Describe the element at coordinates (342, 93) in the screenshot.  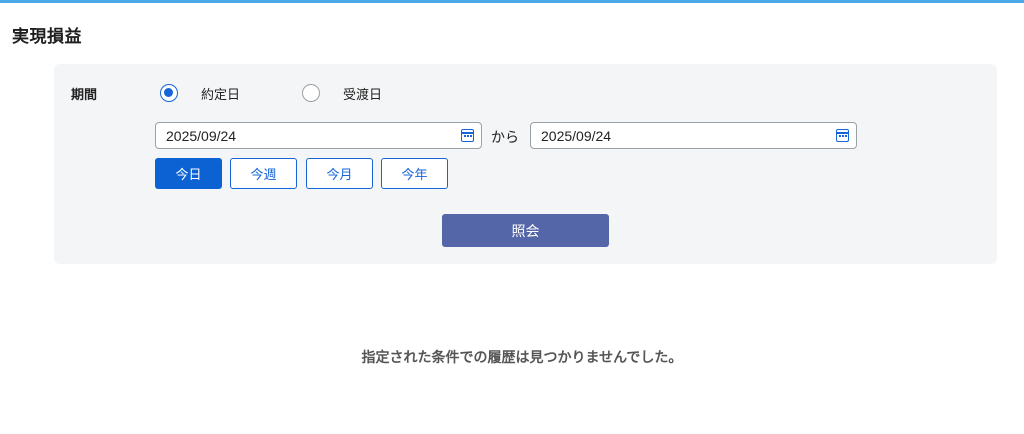
I see `radio-settlement-date: 受渡日` at that location.